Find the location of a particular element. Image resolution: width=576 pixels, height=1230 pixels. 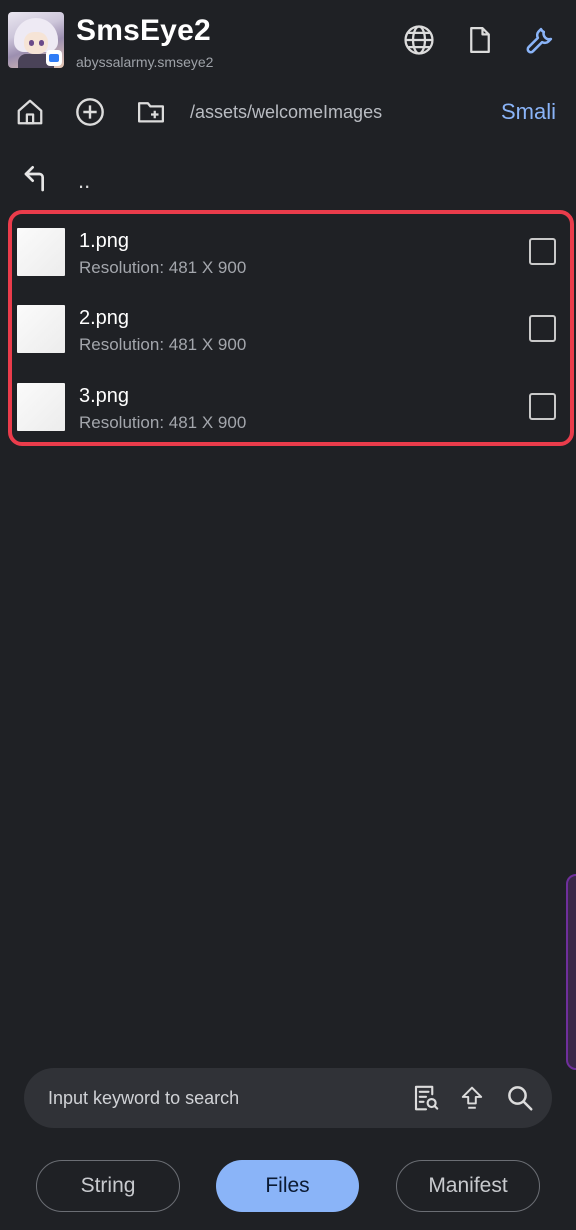

document-icon is located at coordinates (480, 40).